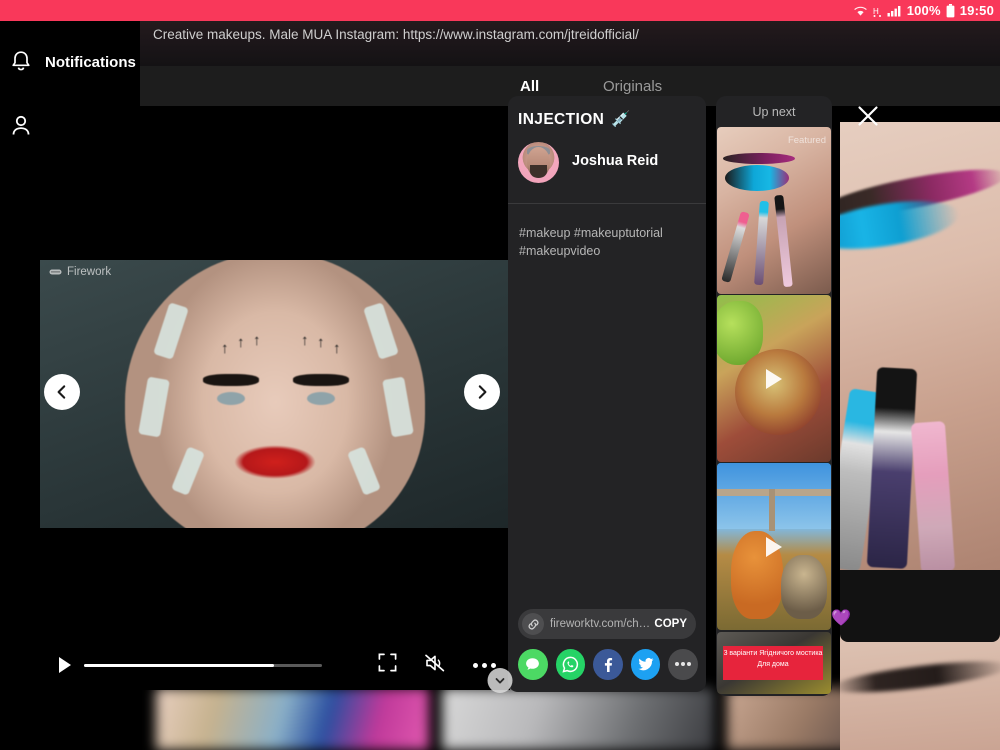 This screenshot has width=1000, height=750. Describe the element at coordinates (677, 664) in the screenshot. I see `more-share-icon` at that location.